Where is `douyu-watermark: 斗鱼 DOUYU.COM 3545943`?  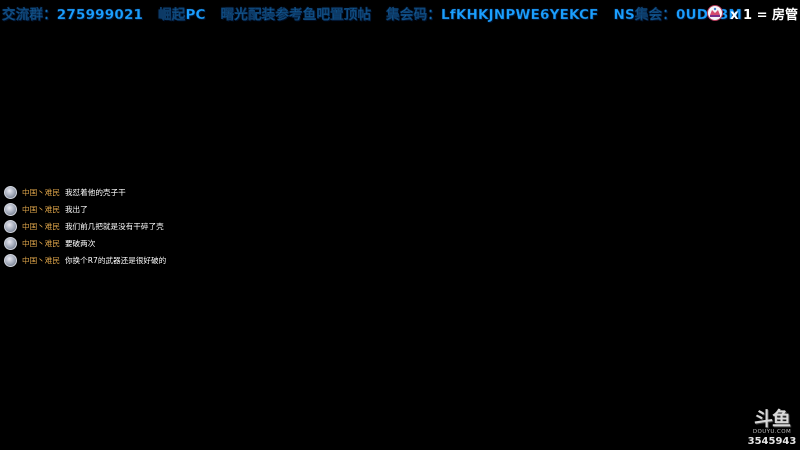 douyu-watermark: 斗鱼 DOUYU.COM 3545943 is located at coordinates (772, 428).